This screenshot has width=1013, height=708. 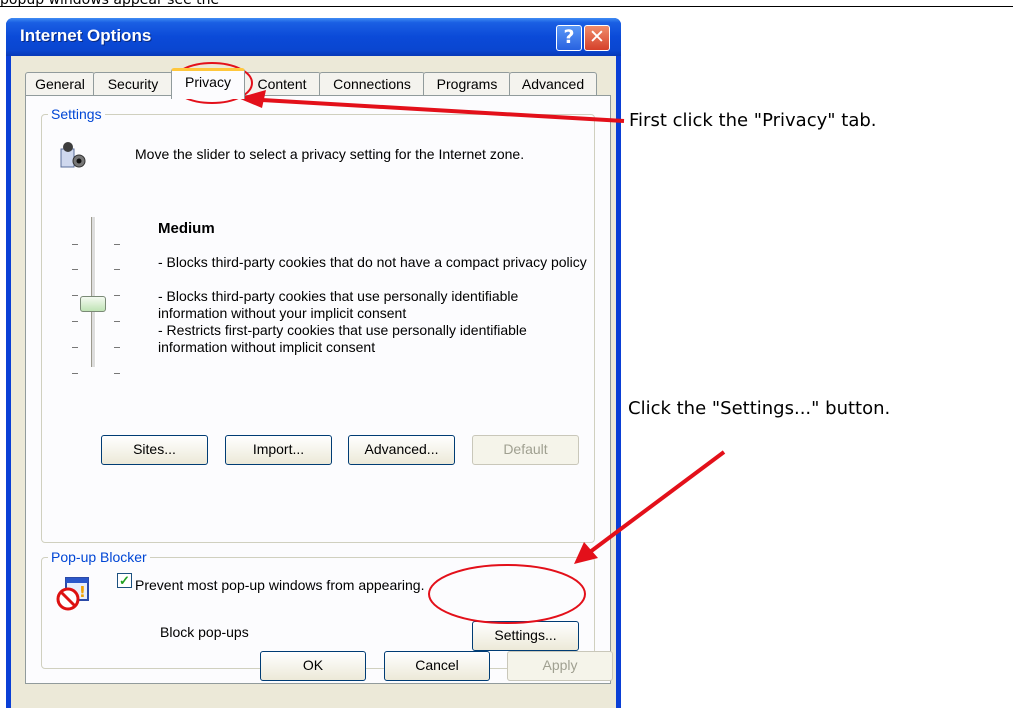 I want to click on close-button: ✕, so click(x=597, y=38).